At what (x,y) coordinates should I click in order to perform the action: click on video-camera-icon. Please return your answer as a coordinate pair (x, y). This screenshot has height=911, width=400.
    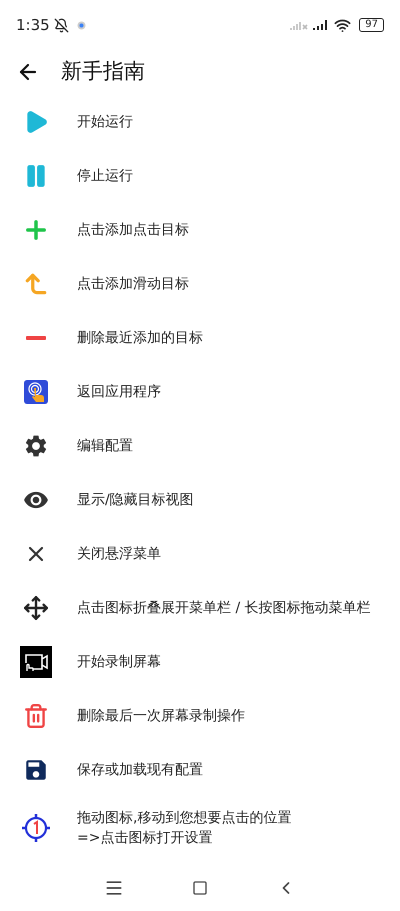
    Looking at the image, I should click on (36, 662).